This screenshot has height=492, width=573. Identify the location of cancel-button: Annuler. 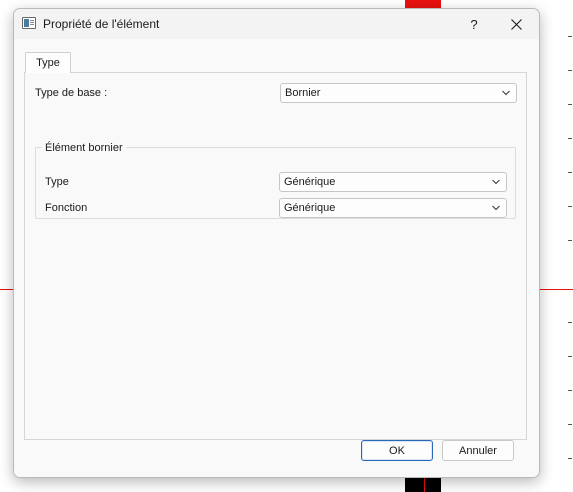
(478, 450).